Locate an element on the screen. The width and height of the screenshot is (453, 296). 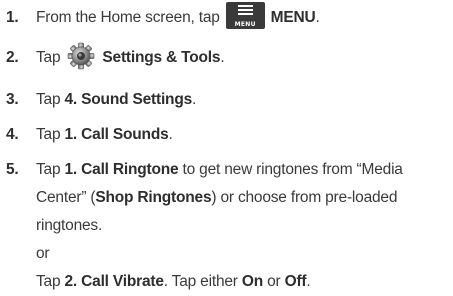
on-label: On is located at coordinates (252, 281).